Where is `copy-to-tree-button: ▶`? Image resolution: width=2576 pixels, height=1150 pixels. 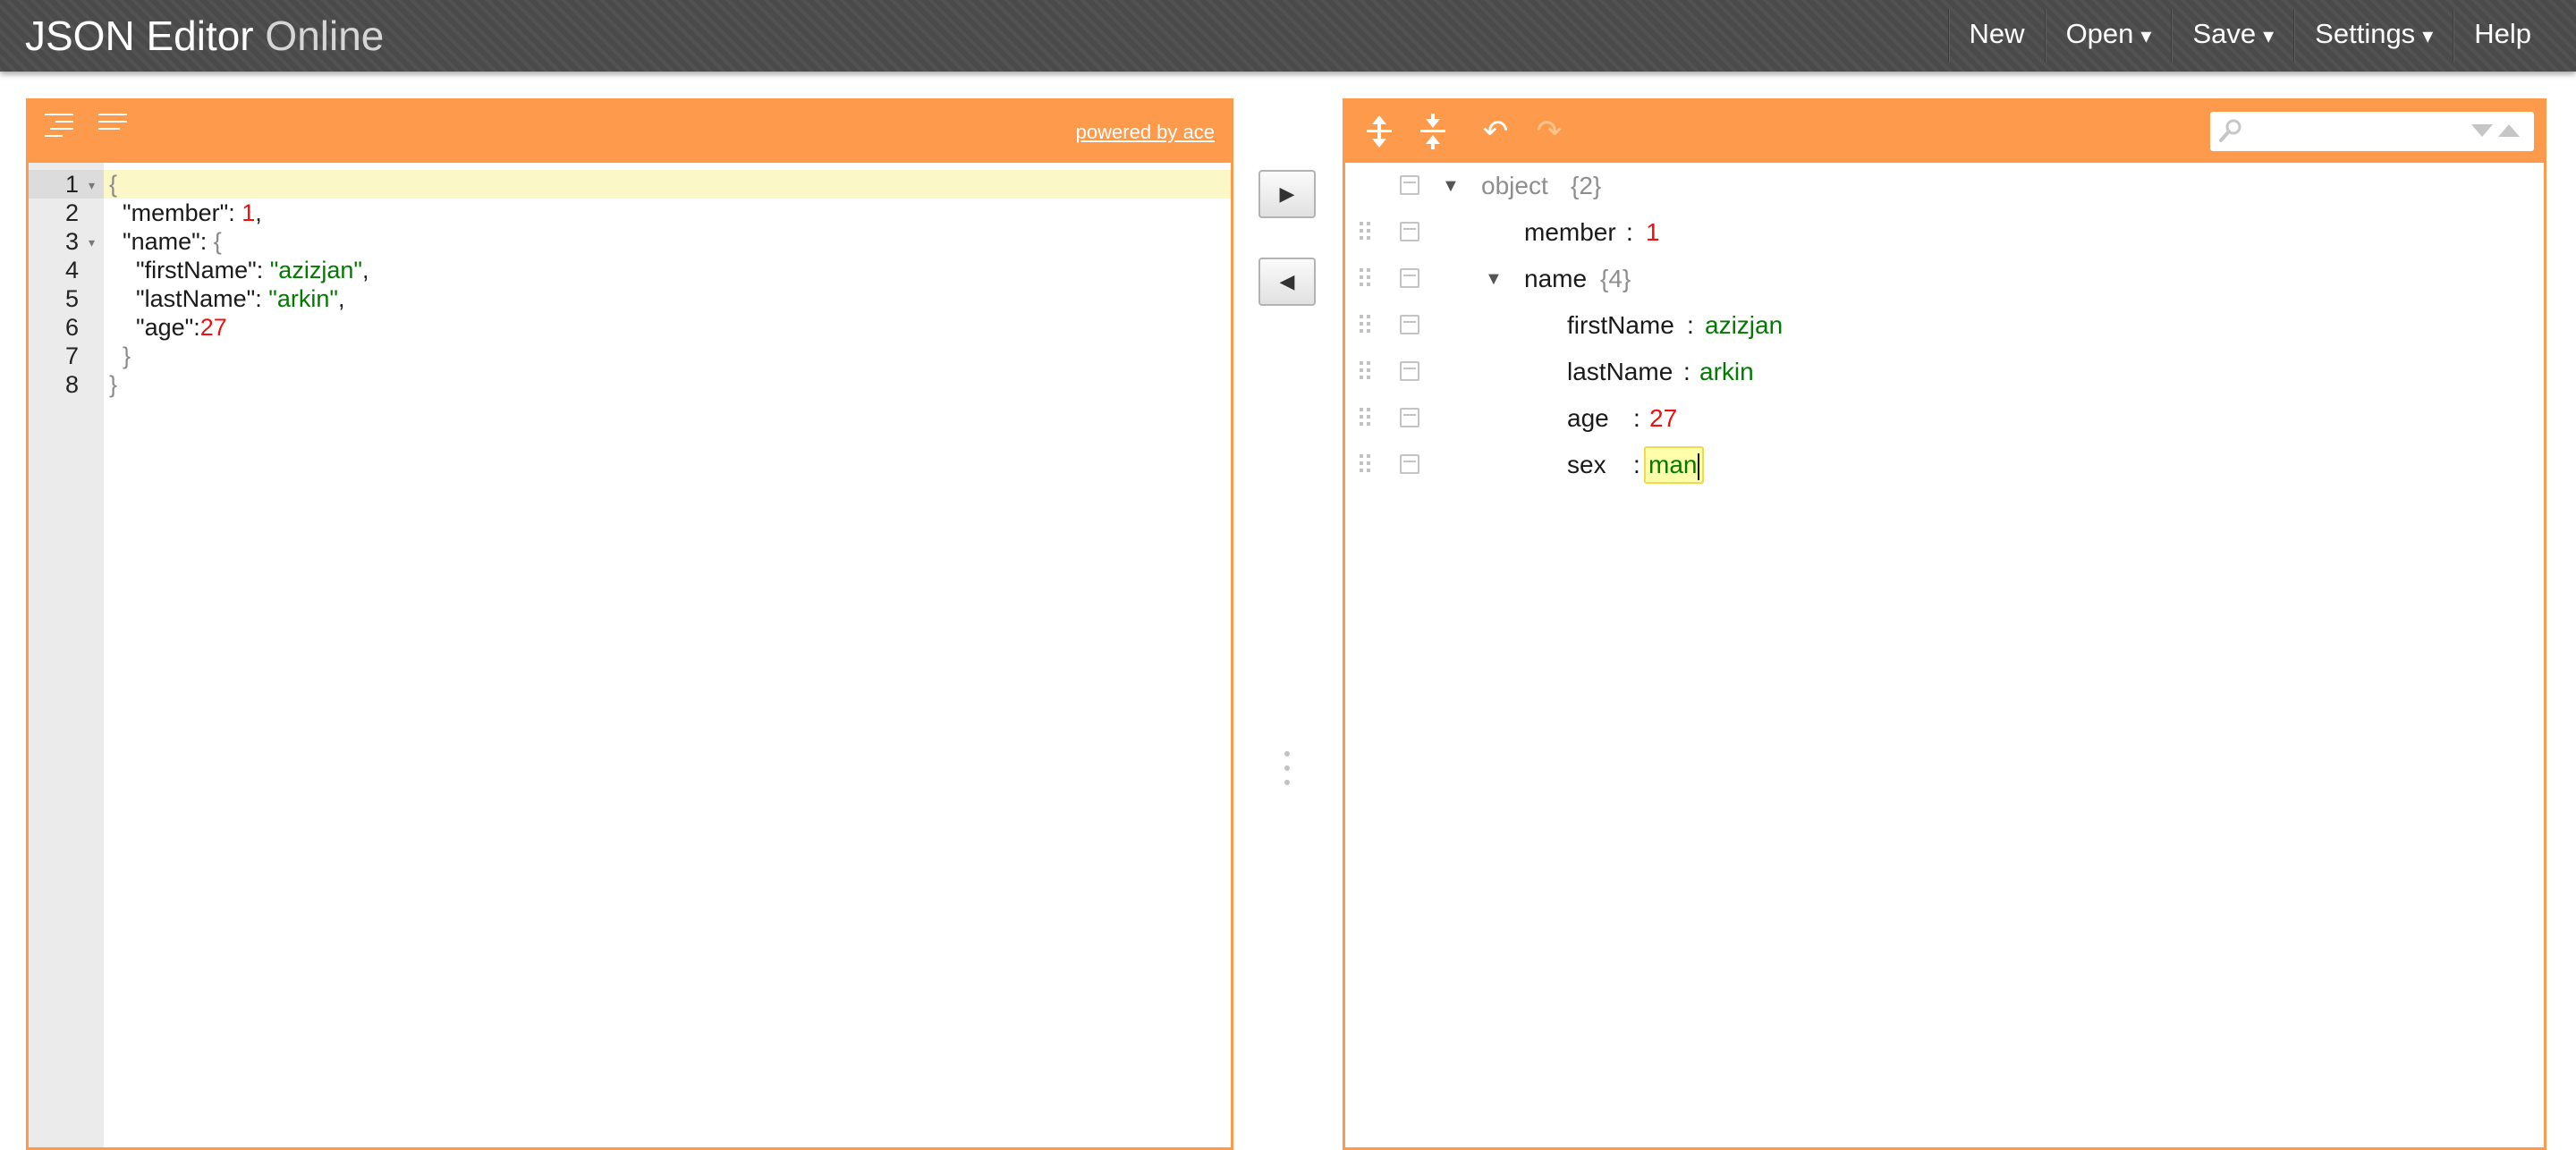
copy-to-tree-button: ▶ is located at coordinates (1287, 194).